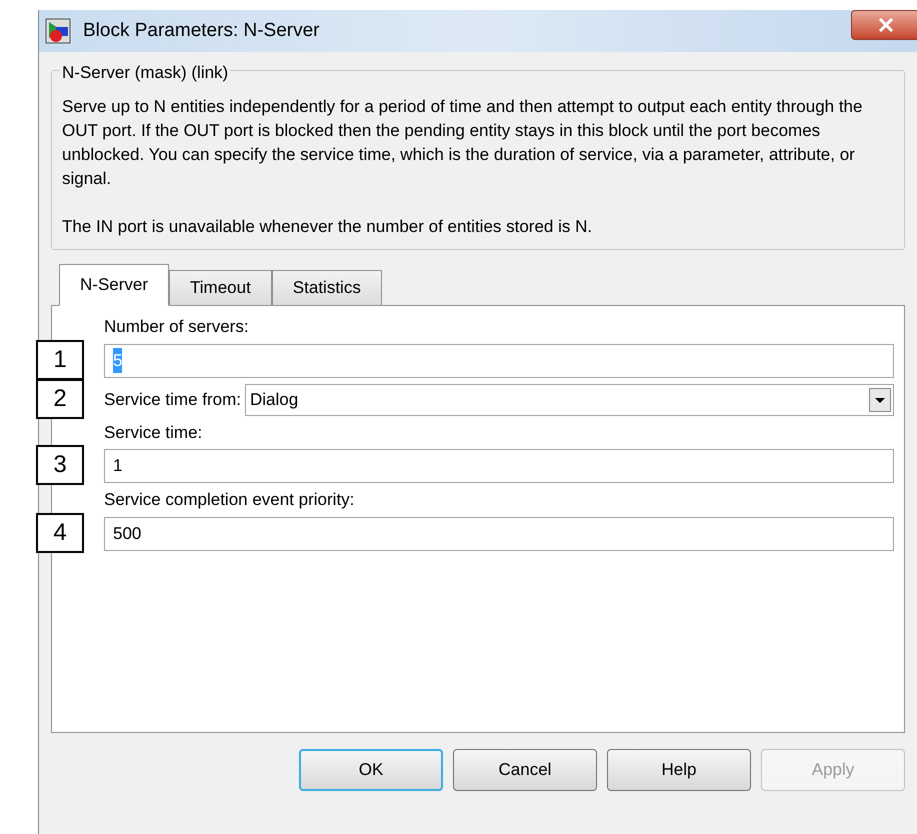  What do you see at coordinates (463, 143) in the screenshot?
I see `description-text: Serve up to N entities independently for a period of time and then attempt to output each entity through the OUT port. If the OUT port is blocked then the pending entity stays in this block until the port becomes unblocked. You can specify the service time, which is the duration of service, via a parameter, attribute, or signal.` at bounding box center [463, 143].